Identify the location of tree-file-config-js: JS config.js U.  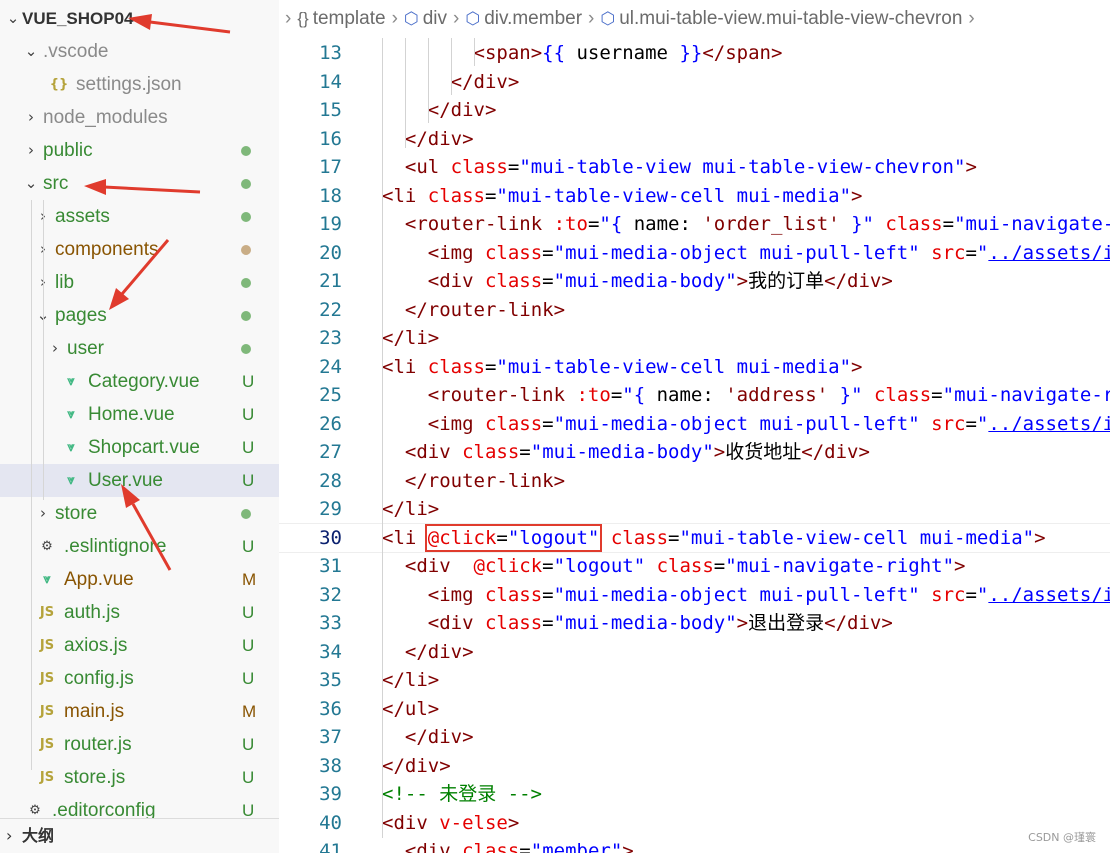
(139, 678).